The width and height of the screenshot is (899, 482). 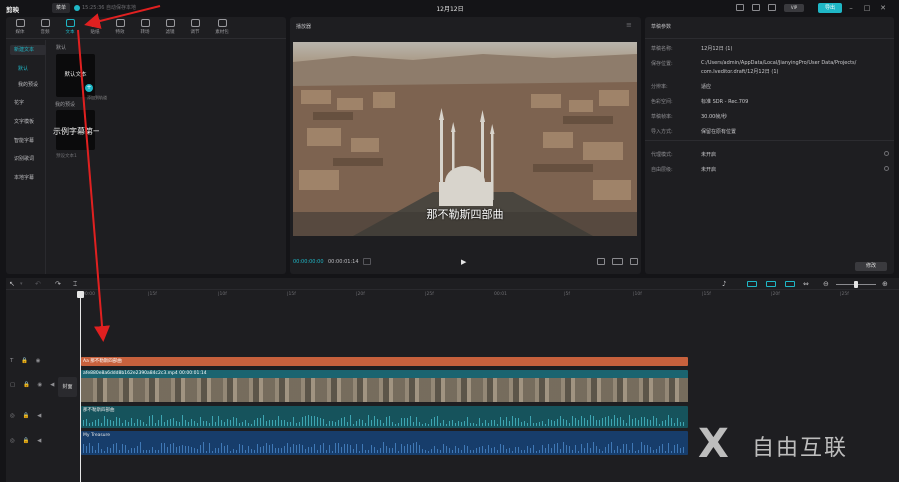 I want to click on timeline-view-icon, so click(x=367, y=261).